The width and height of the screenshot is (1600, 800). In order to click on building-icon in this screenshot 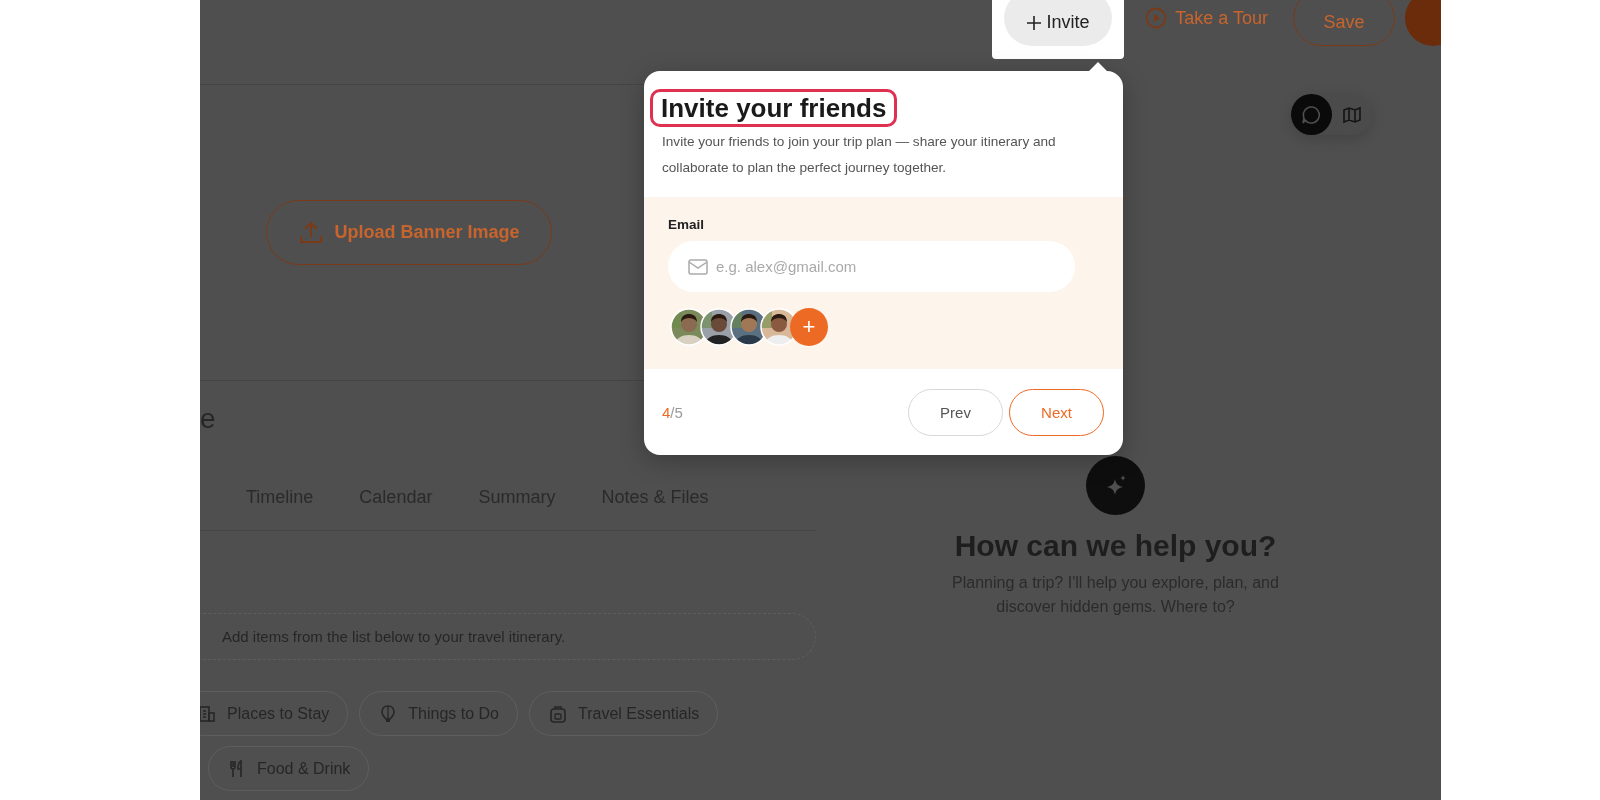, I will do `click(208, 713)`.